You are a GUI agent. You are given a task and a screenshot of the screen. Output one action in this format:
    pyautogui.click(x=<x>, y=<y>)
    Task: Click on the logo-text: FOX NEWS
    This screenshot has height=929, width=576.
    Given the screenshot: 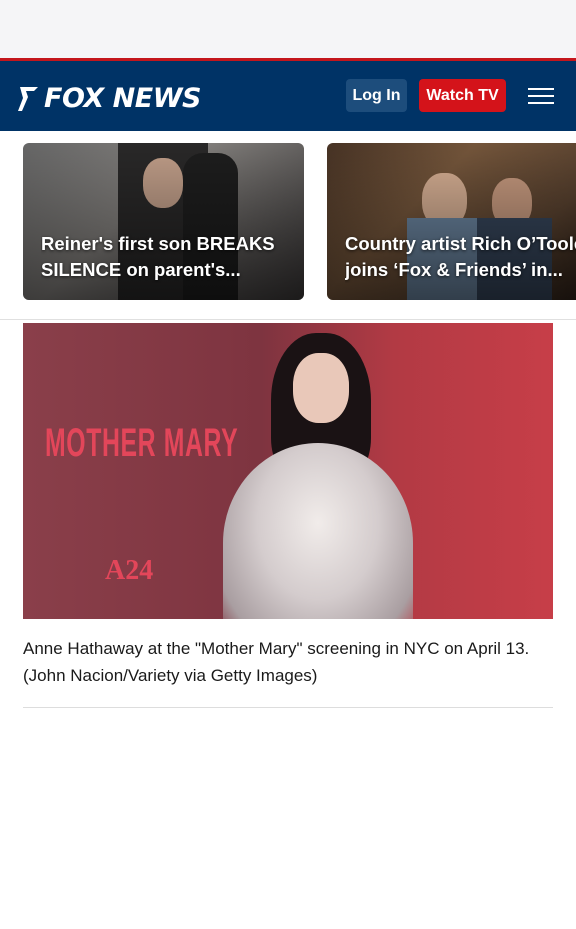 What is the action you would take?
    pyautogui.click(x=122, y=98)
    